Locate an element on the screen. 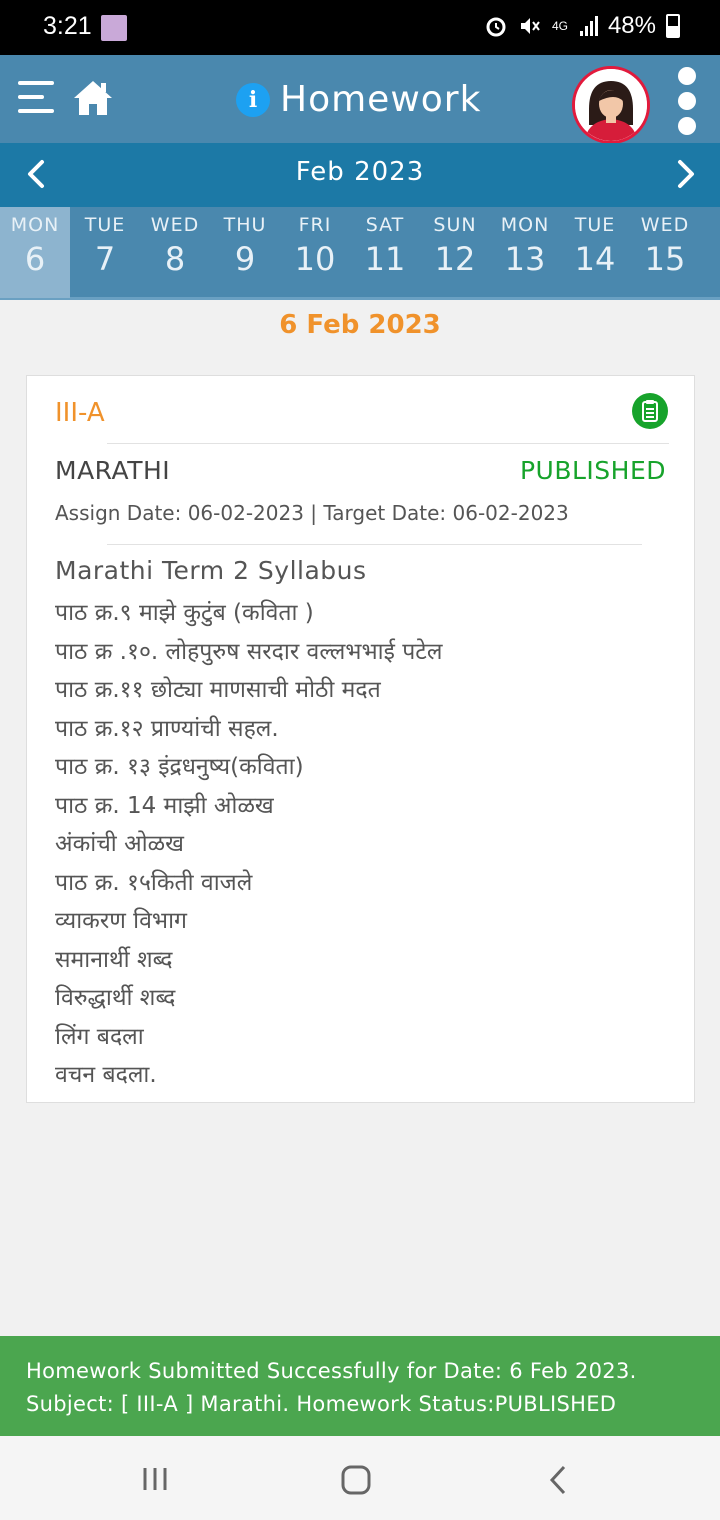  day-cell: MON 13 is located at coordinates (525, 252).